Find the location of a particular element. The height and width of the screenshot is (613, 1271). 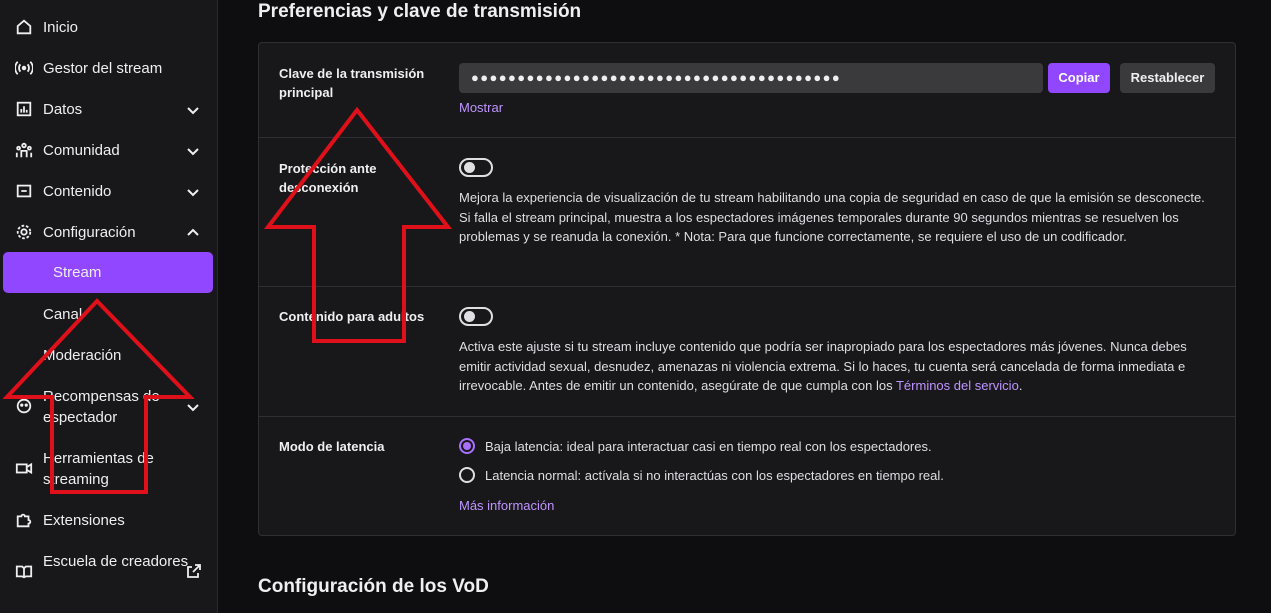

camera-icon is located at coordinates (24, 468).